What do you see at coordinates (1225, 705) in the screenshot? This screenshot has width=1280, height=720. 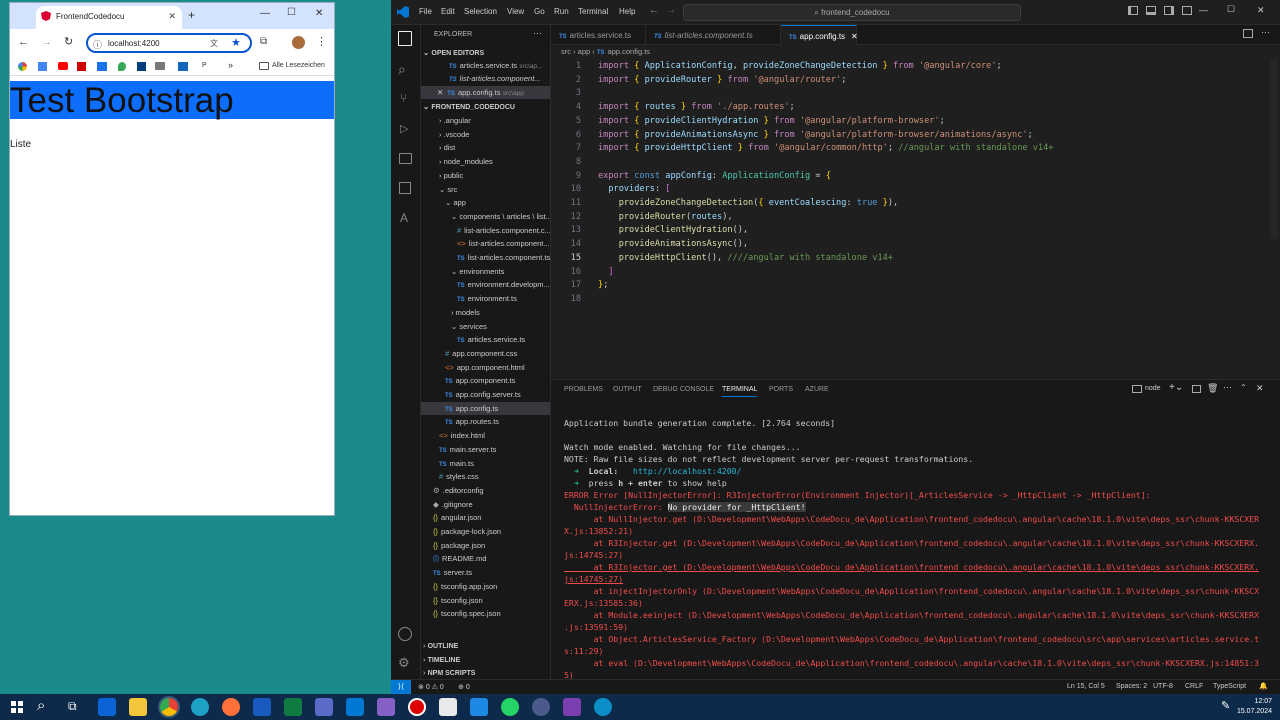 I see `pen-tray-icon: ✎` at bounding box center [1225, 705].